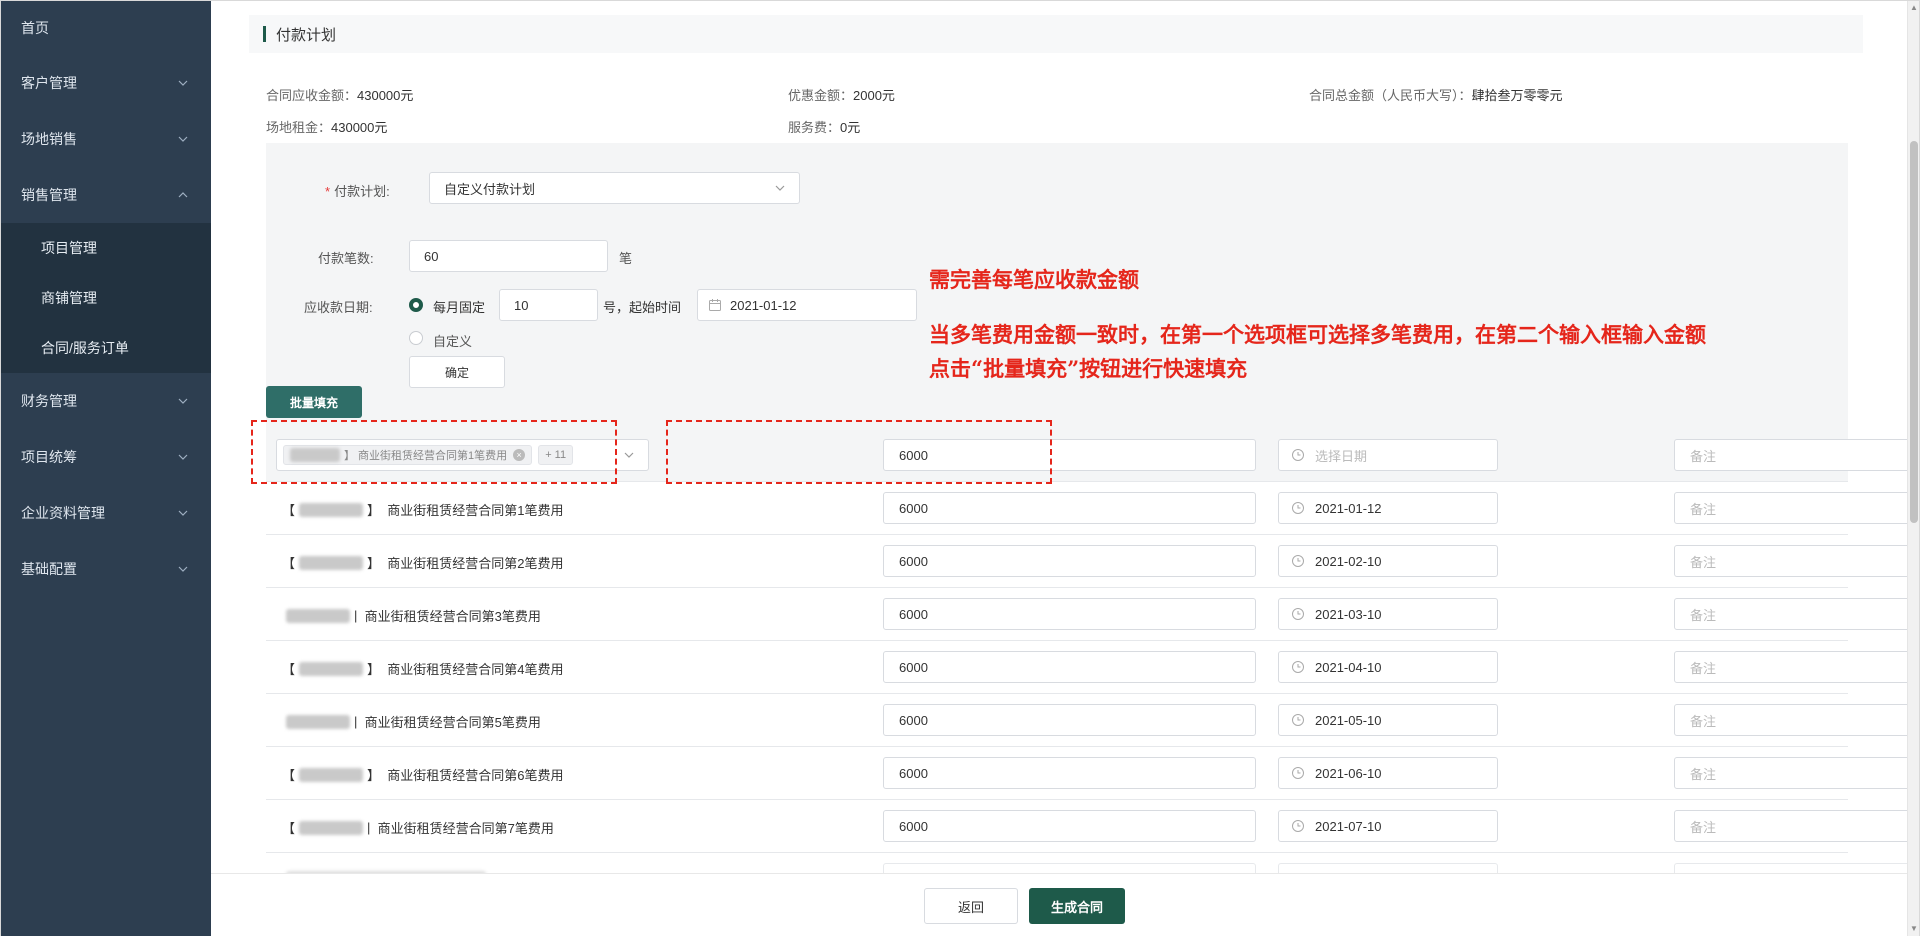  What do you see at coordinates (1388, 561) in the screenshot?
I see `date-picker: 2021-02-10` at bounding box center [1388, 561].